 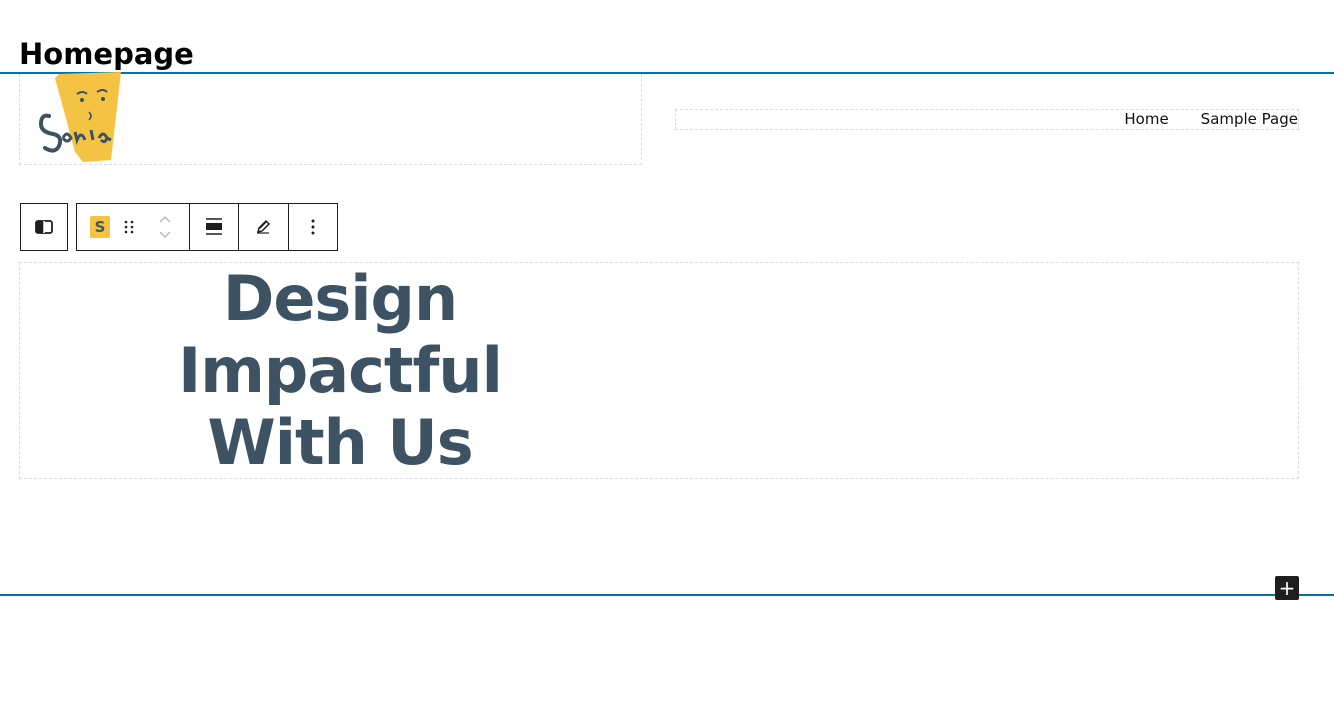 I want to click on hero-heading: Design Impactful With Us, so click(x=340, y=371).